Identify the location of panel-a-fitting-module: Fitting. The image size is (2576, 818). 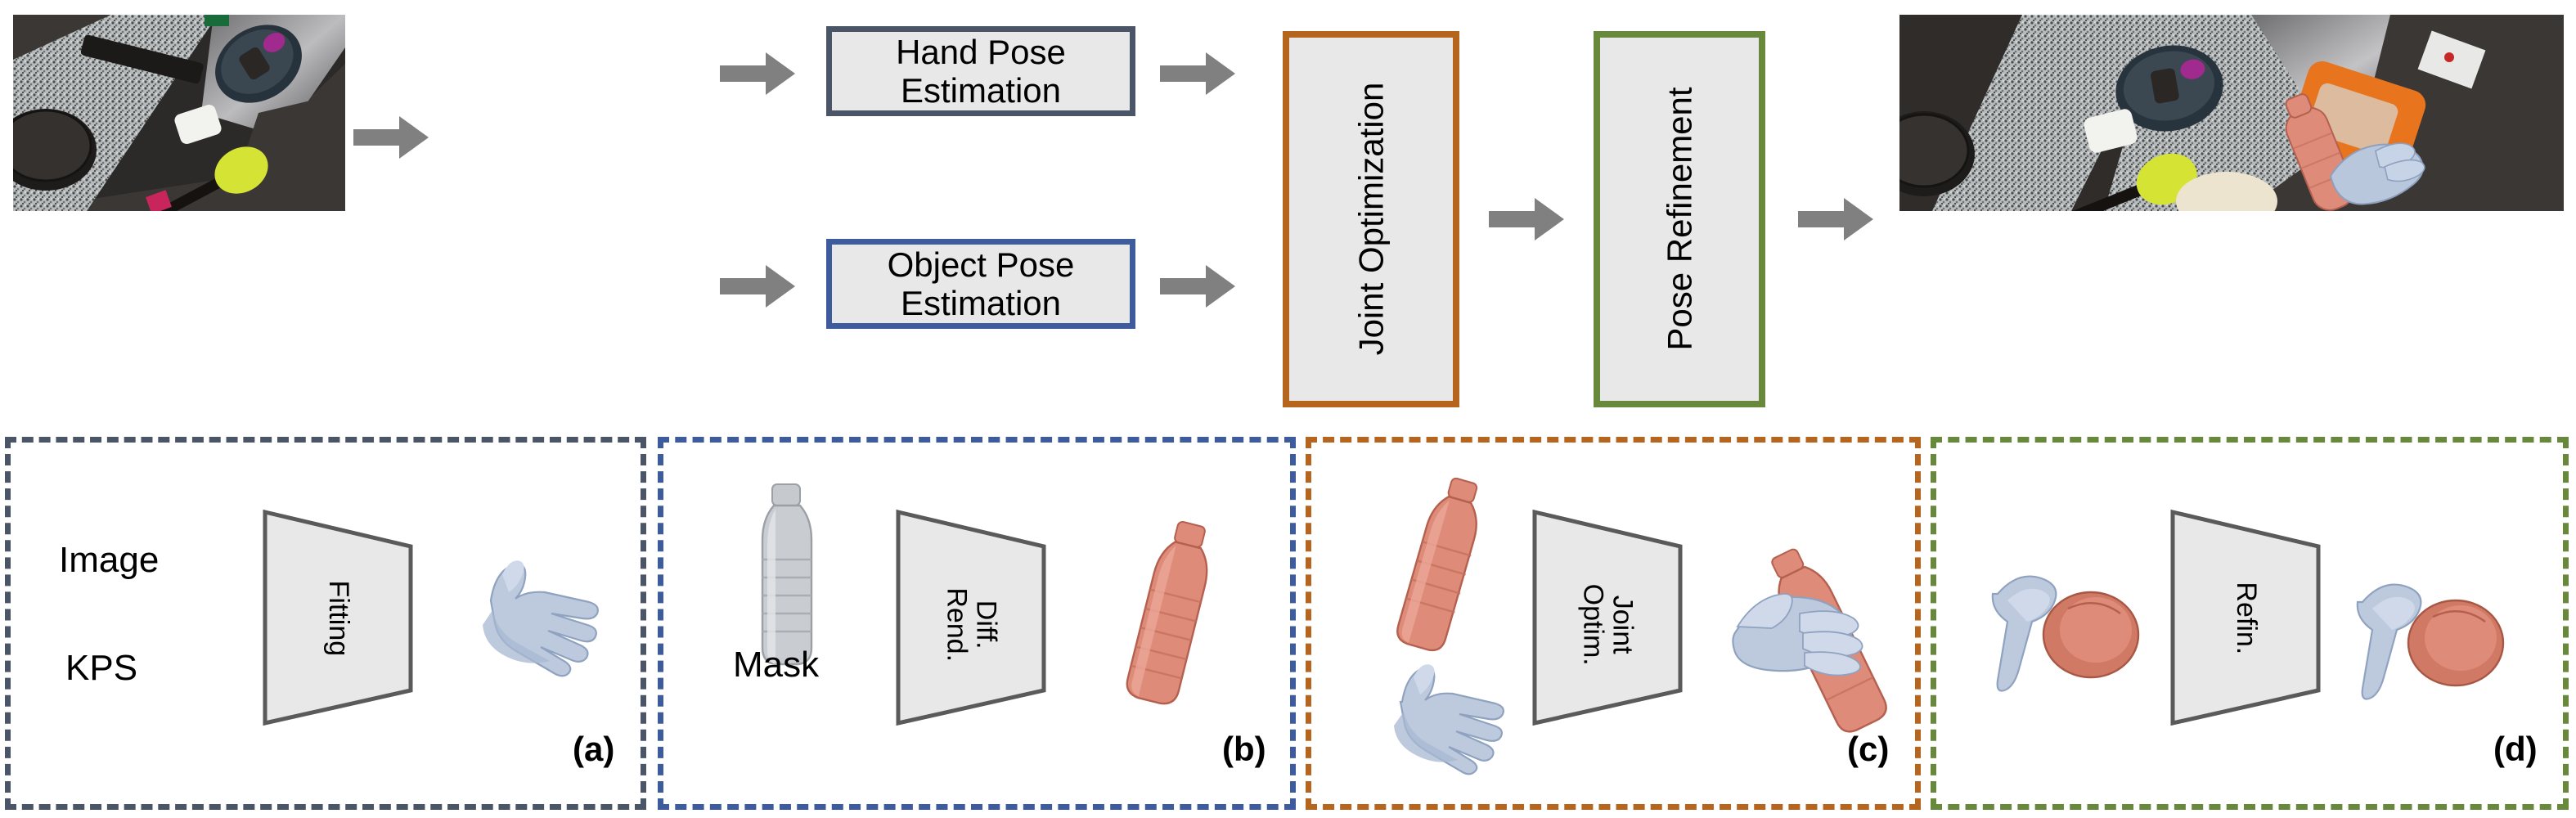
(338, 617).